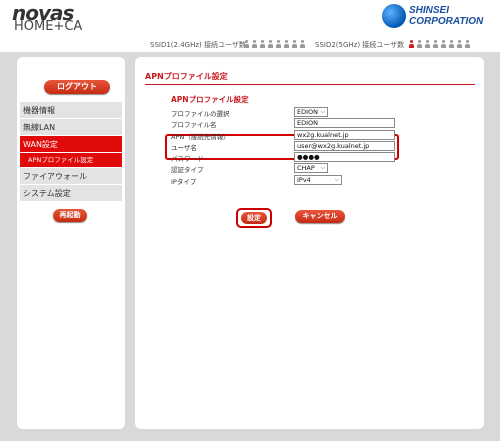  What do you see at coordinates (184, 147) in the screenshot?
I see `username-label: ユーザ名` at bounding box center [184, 147].